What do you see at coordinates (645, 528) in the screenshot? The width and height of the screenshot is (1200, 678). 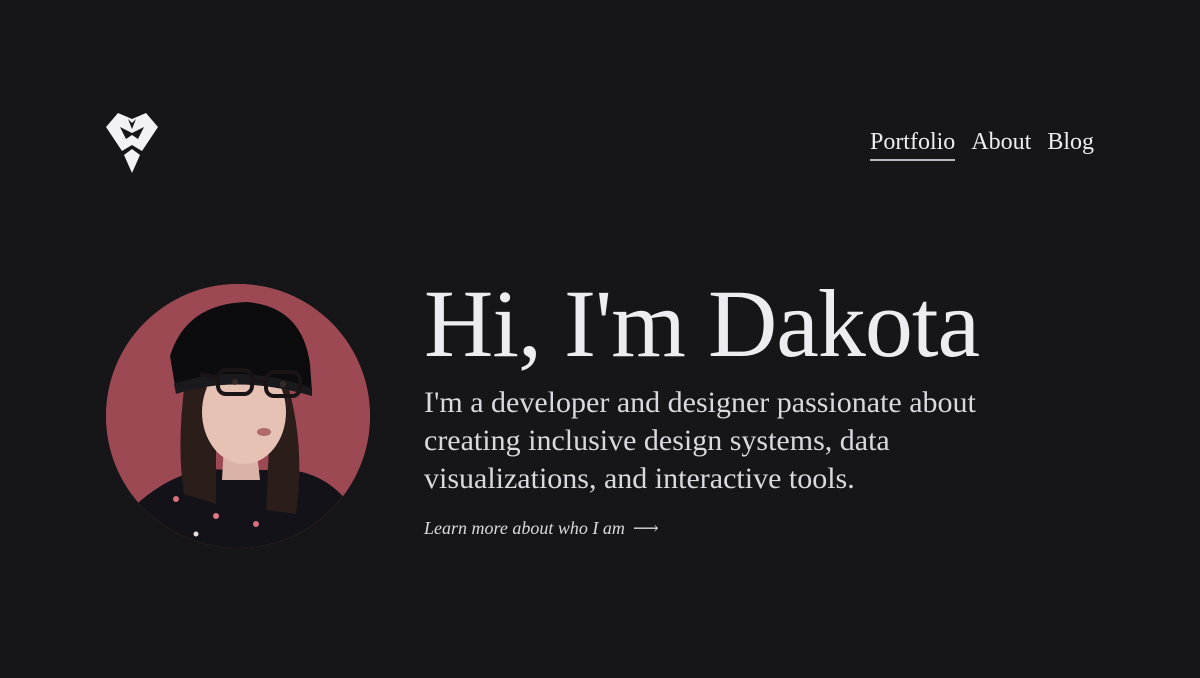 I see `long-arrow-right-icon: ⟶` at bounding box center [645, 528].